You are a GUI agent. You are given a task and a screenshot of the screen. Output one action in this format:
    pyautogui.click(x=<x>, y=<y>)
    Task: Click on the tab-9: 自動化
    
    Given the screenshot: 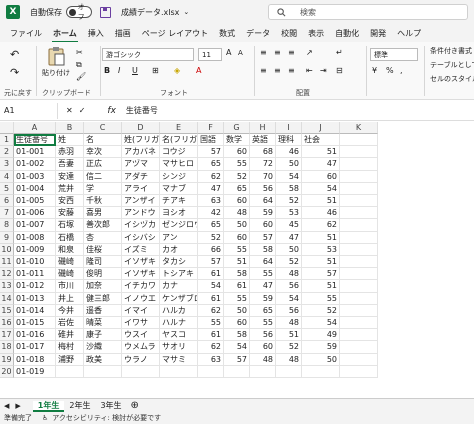 What is the action you would take?
    pyautogui.click(x=347, y=33)
    